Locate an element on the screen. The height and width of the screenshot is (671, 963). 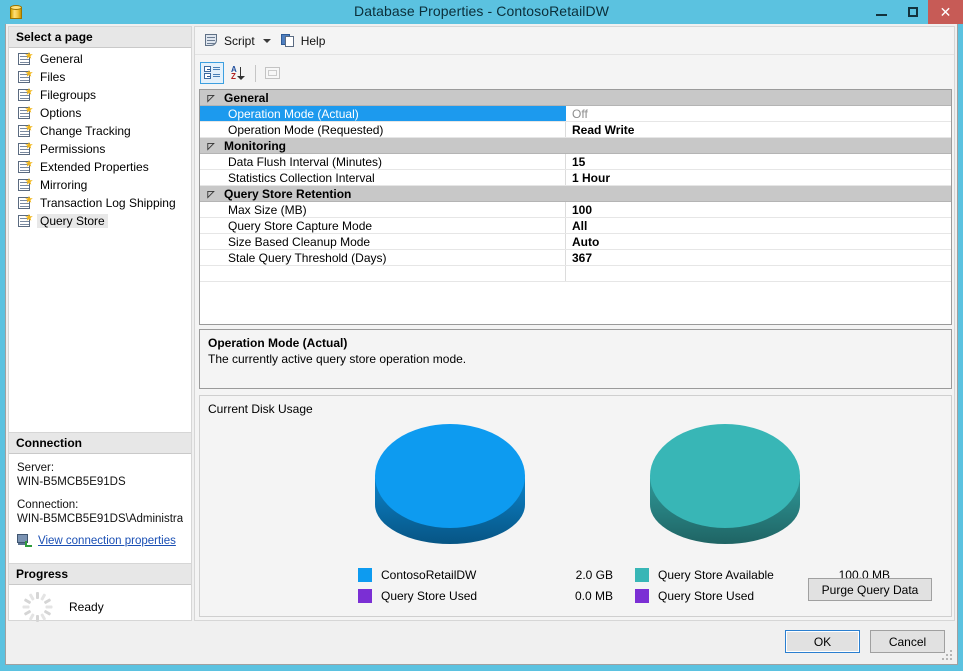
sidebar-item-label: Transaction Log Shipping is located at coordinates (108, 203).